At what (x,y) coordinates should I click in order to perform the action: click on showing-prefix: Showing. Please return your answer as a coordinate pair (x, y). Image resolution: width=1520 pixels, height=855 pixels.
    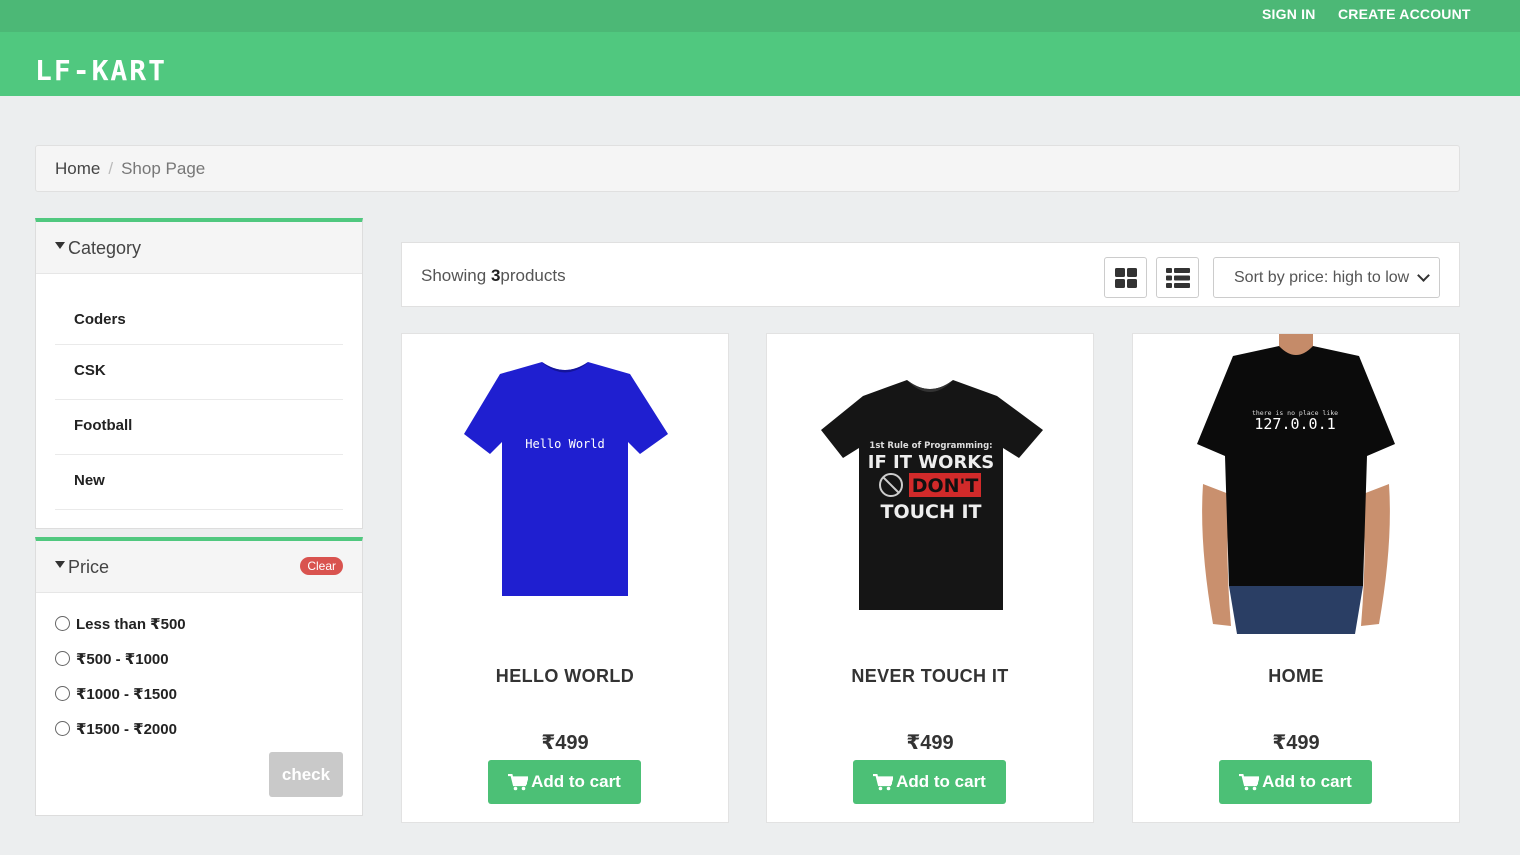
    Looking at the image, I should click on (456, 275).